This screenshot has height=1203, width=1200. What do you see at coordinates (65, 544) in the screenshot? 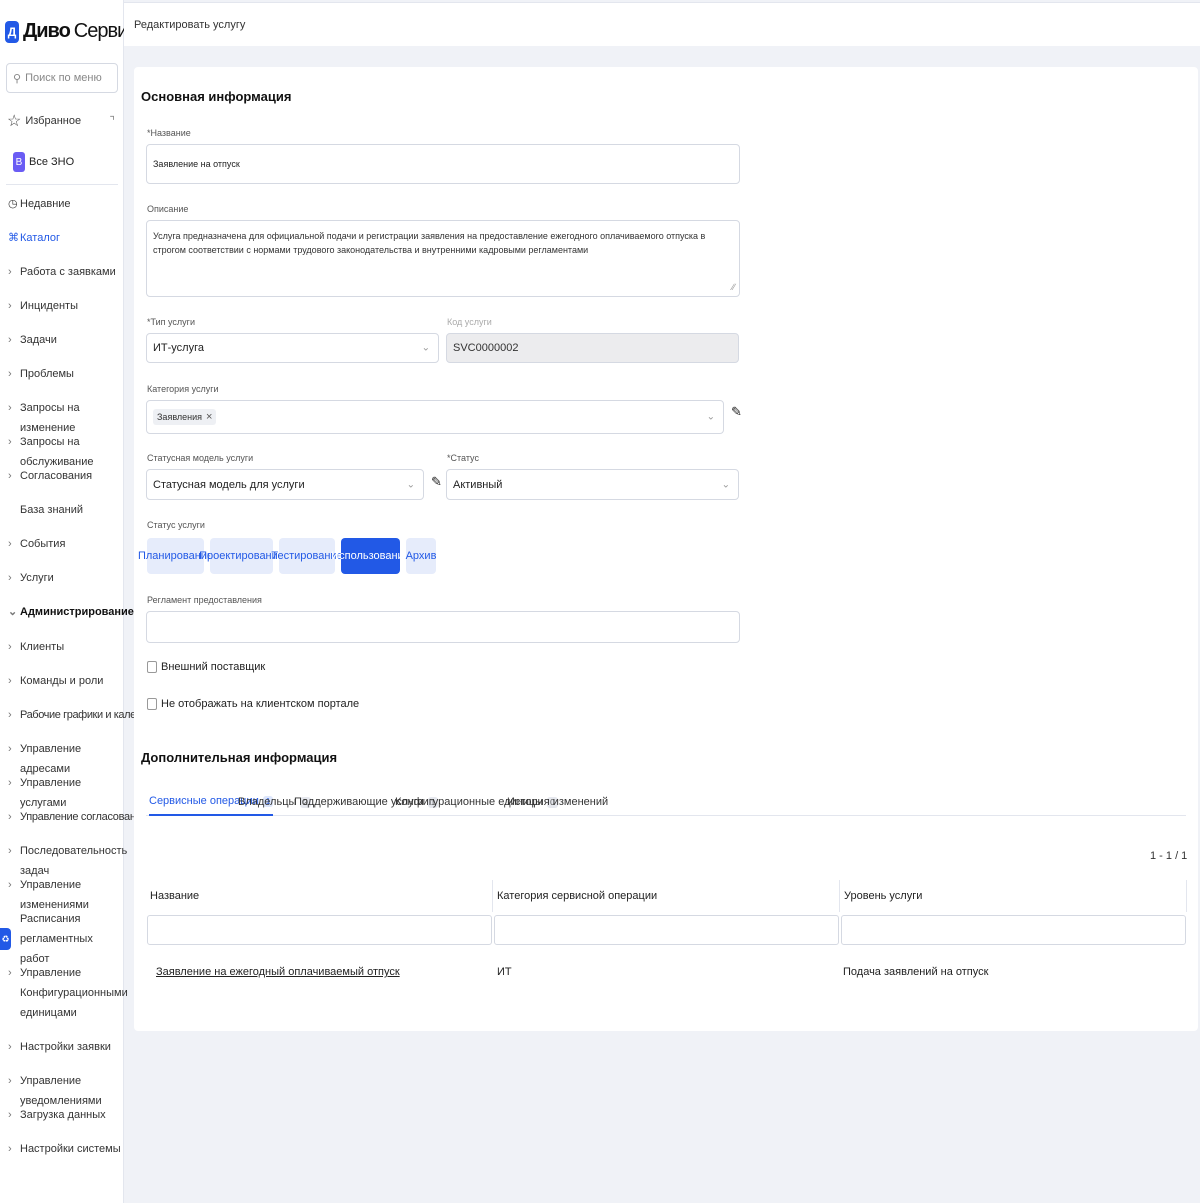
I see `sidebar-item-events: › События` at bounding box center [65, 544].